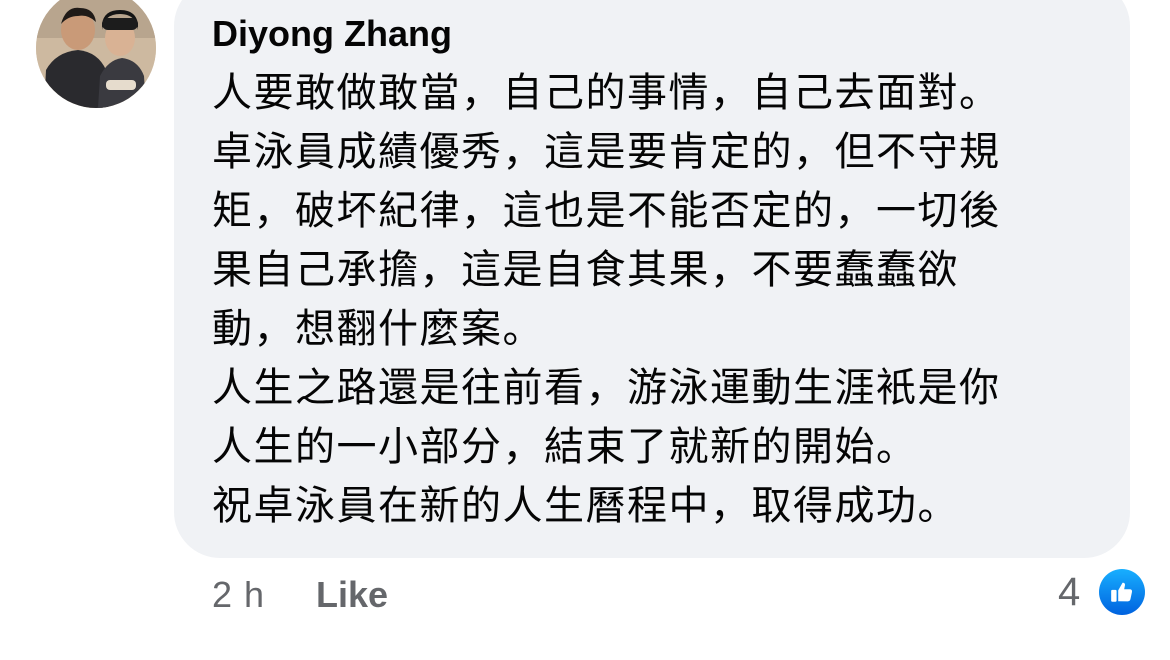 Image resolution: width=1170 pixels, height=660 pixels. Describe the element at coordinates (1069, 592) in the screenshot. I see `reaction-count: 4` at that location.